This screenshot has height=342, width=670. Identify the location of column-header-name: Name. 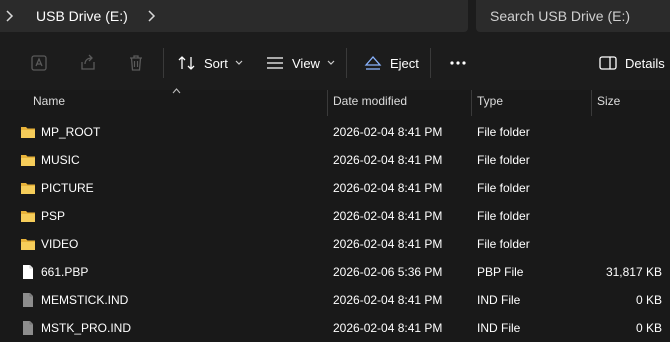
(49, 101).